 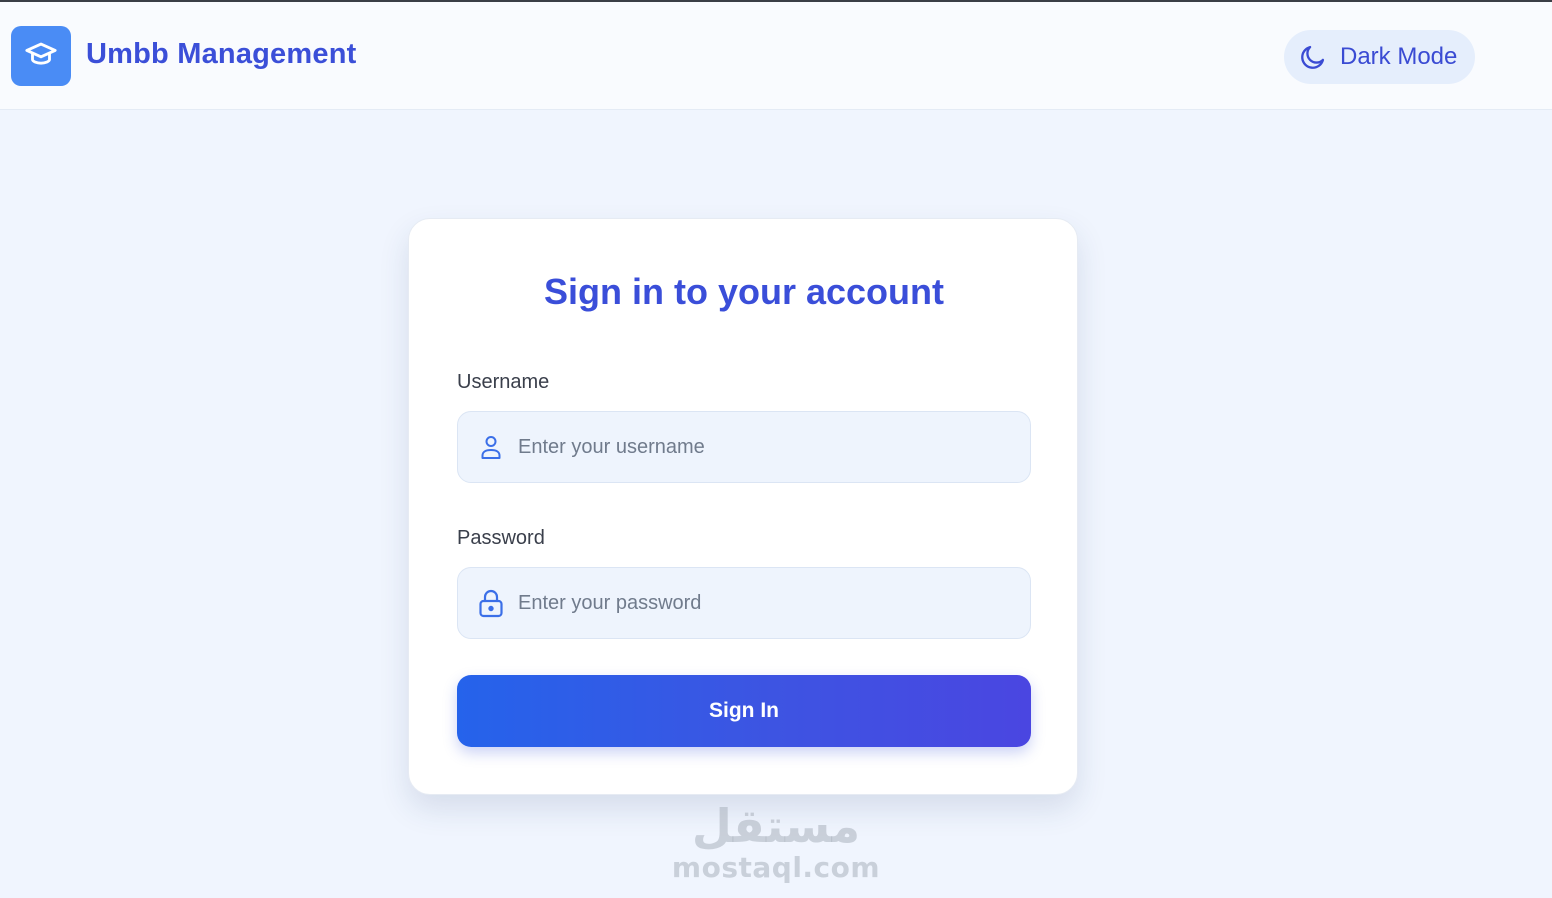 I want to click on watermark: مستقل mostaql.com, so click(x=776, y=837).